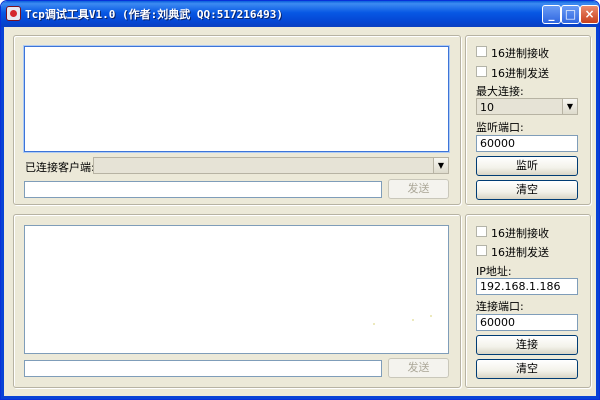 The image size is (600, 400). What do you see at coordinates (203, 189) in the screenshot?
I see `server-send-input` at bounding box center [203, 189].